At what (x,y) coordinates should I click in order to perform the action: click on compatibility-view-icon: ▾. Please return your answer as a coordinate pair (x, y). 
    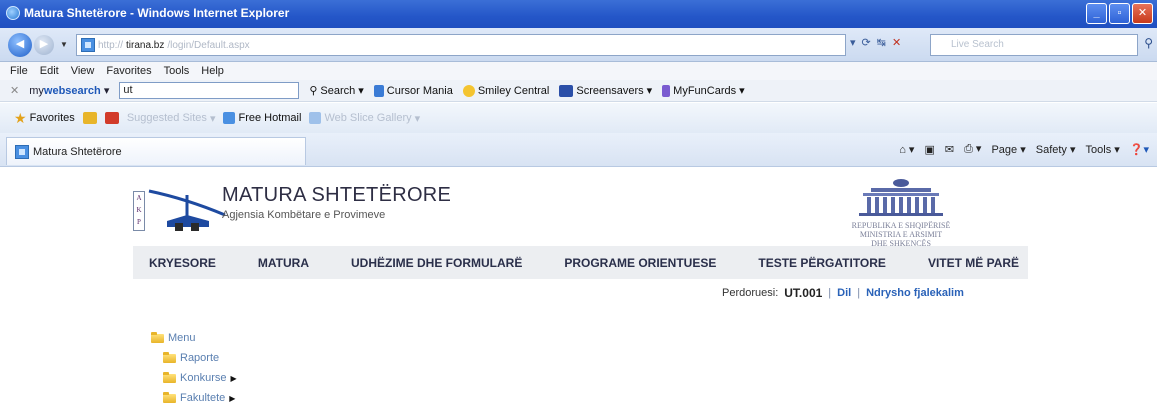
    Looking at the image, I should click on (853, 42).